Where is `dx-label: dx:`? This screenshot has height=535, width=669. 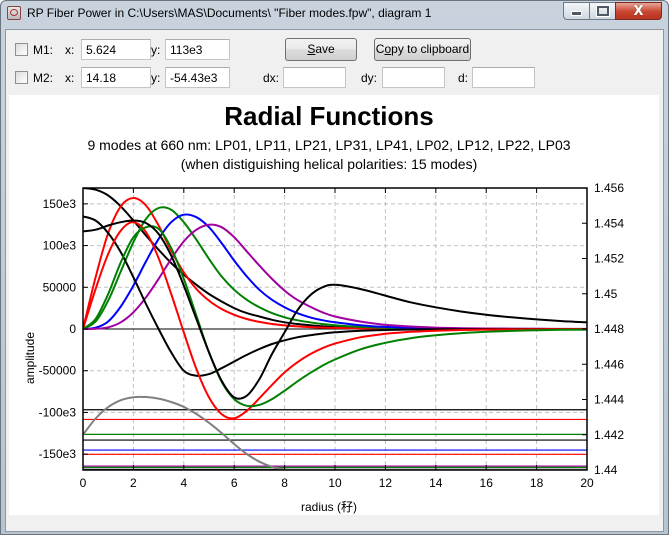 dx-label: dx: is located at coordinates (271, 78).